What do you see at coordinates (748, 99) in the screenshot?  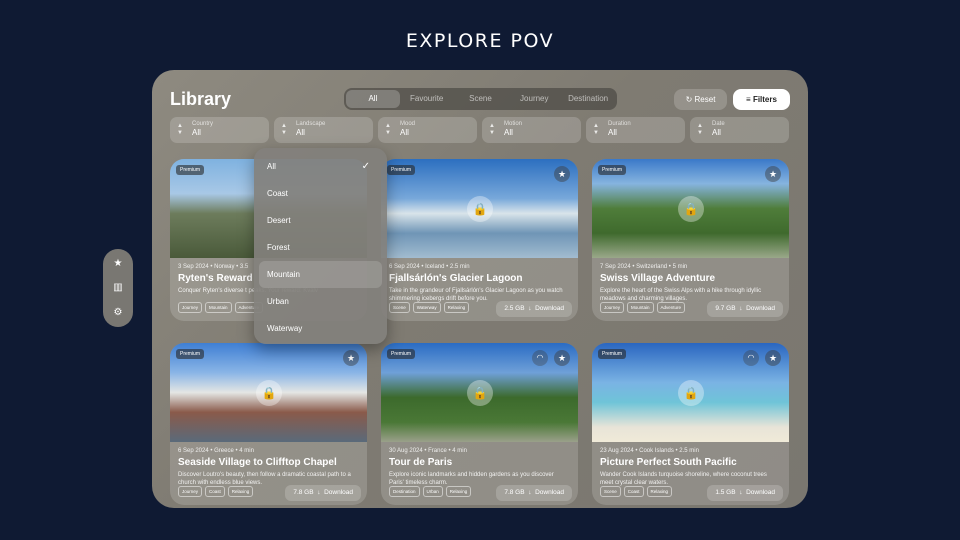 I see `filter-icon: ≡` at bounding box center [748, 99].